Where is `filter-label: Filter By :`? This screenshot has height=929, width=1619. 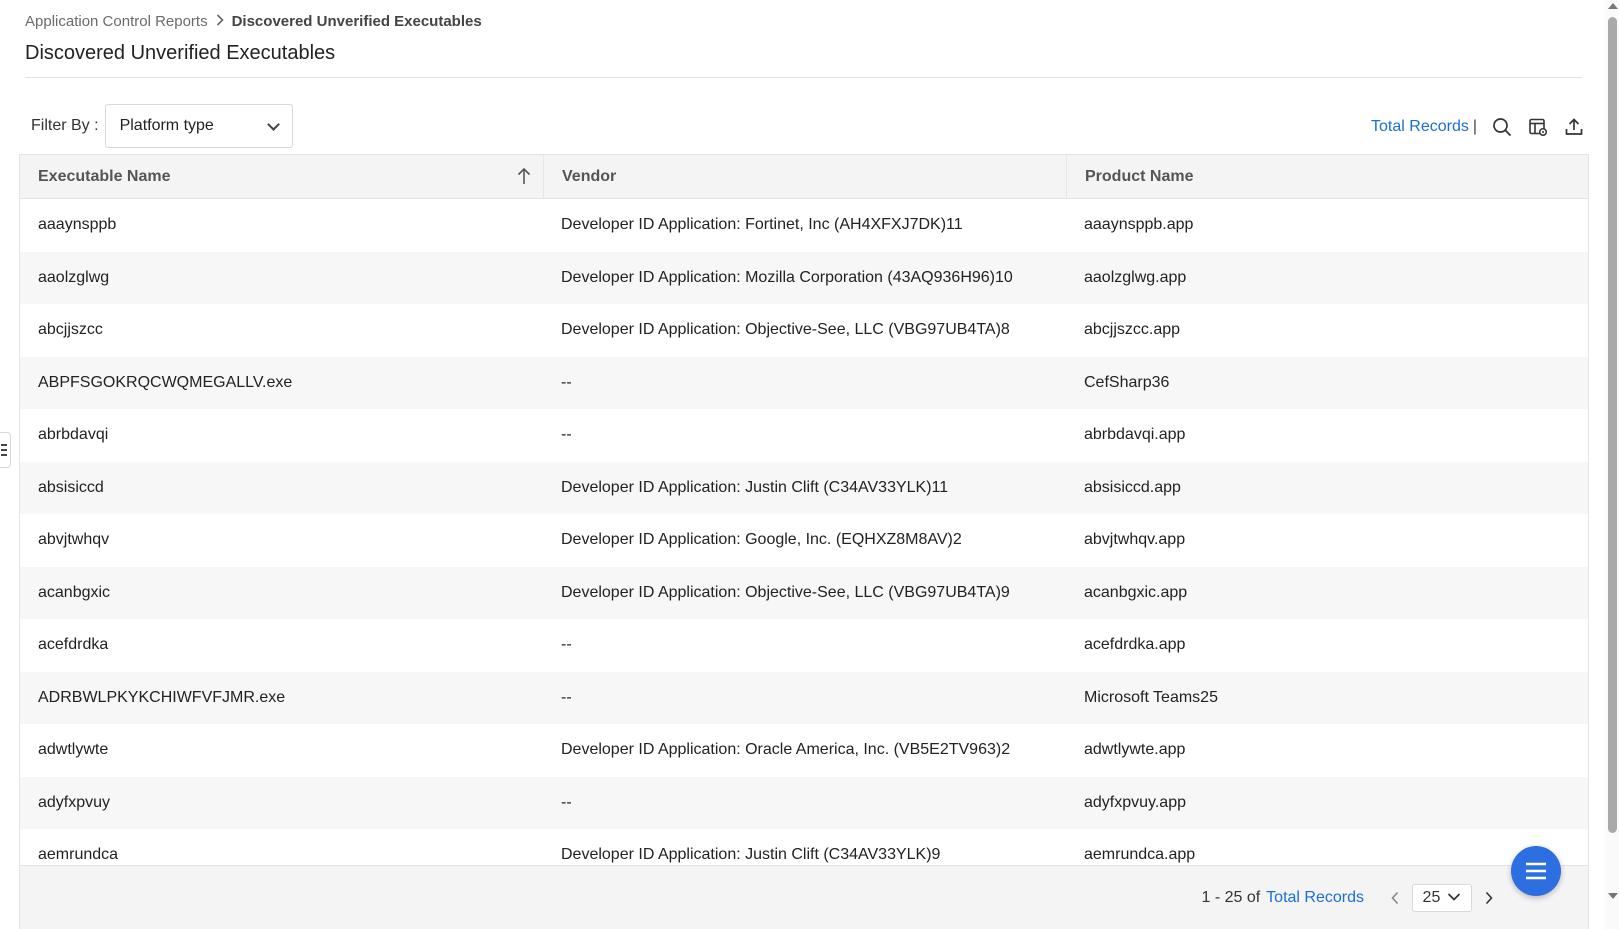
filter-label: Filter By : is located at coordinates (65, 125).